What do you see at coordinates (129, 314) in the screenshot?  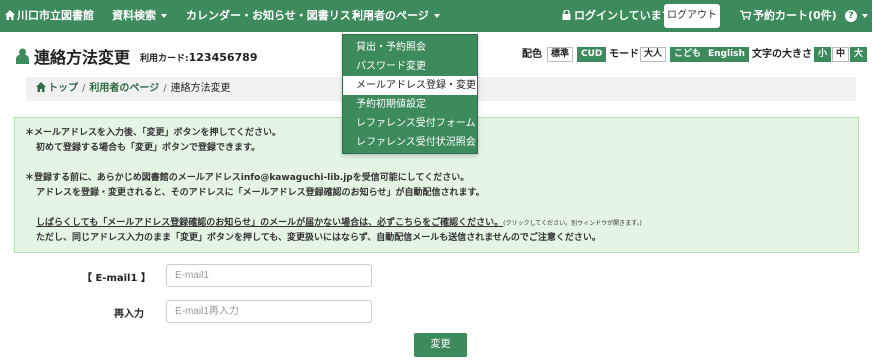 I see `reenter-label: 再入力` at bounding box center [129, 314].